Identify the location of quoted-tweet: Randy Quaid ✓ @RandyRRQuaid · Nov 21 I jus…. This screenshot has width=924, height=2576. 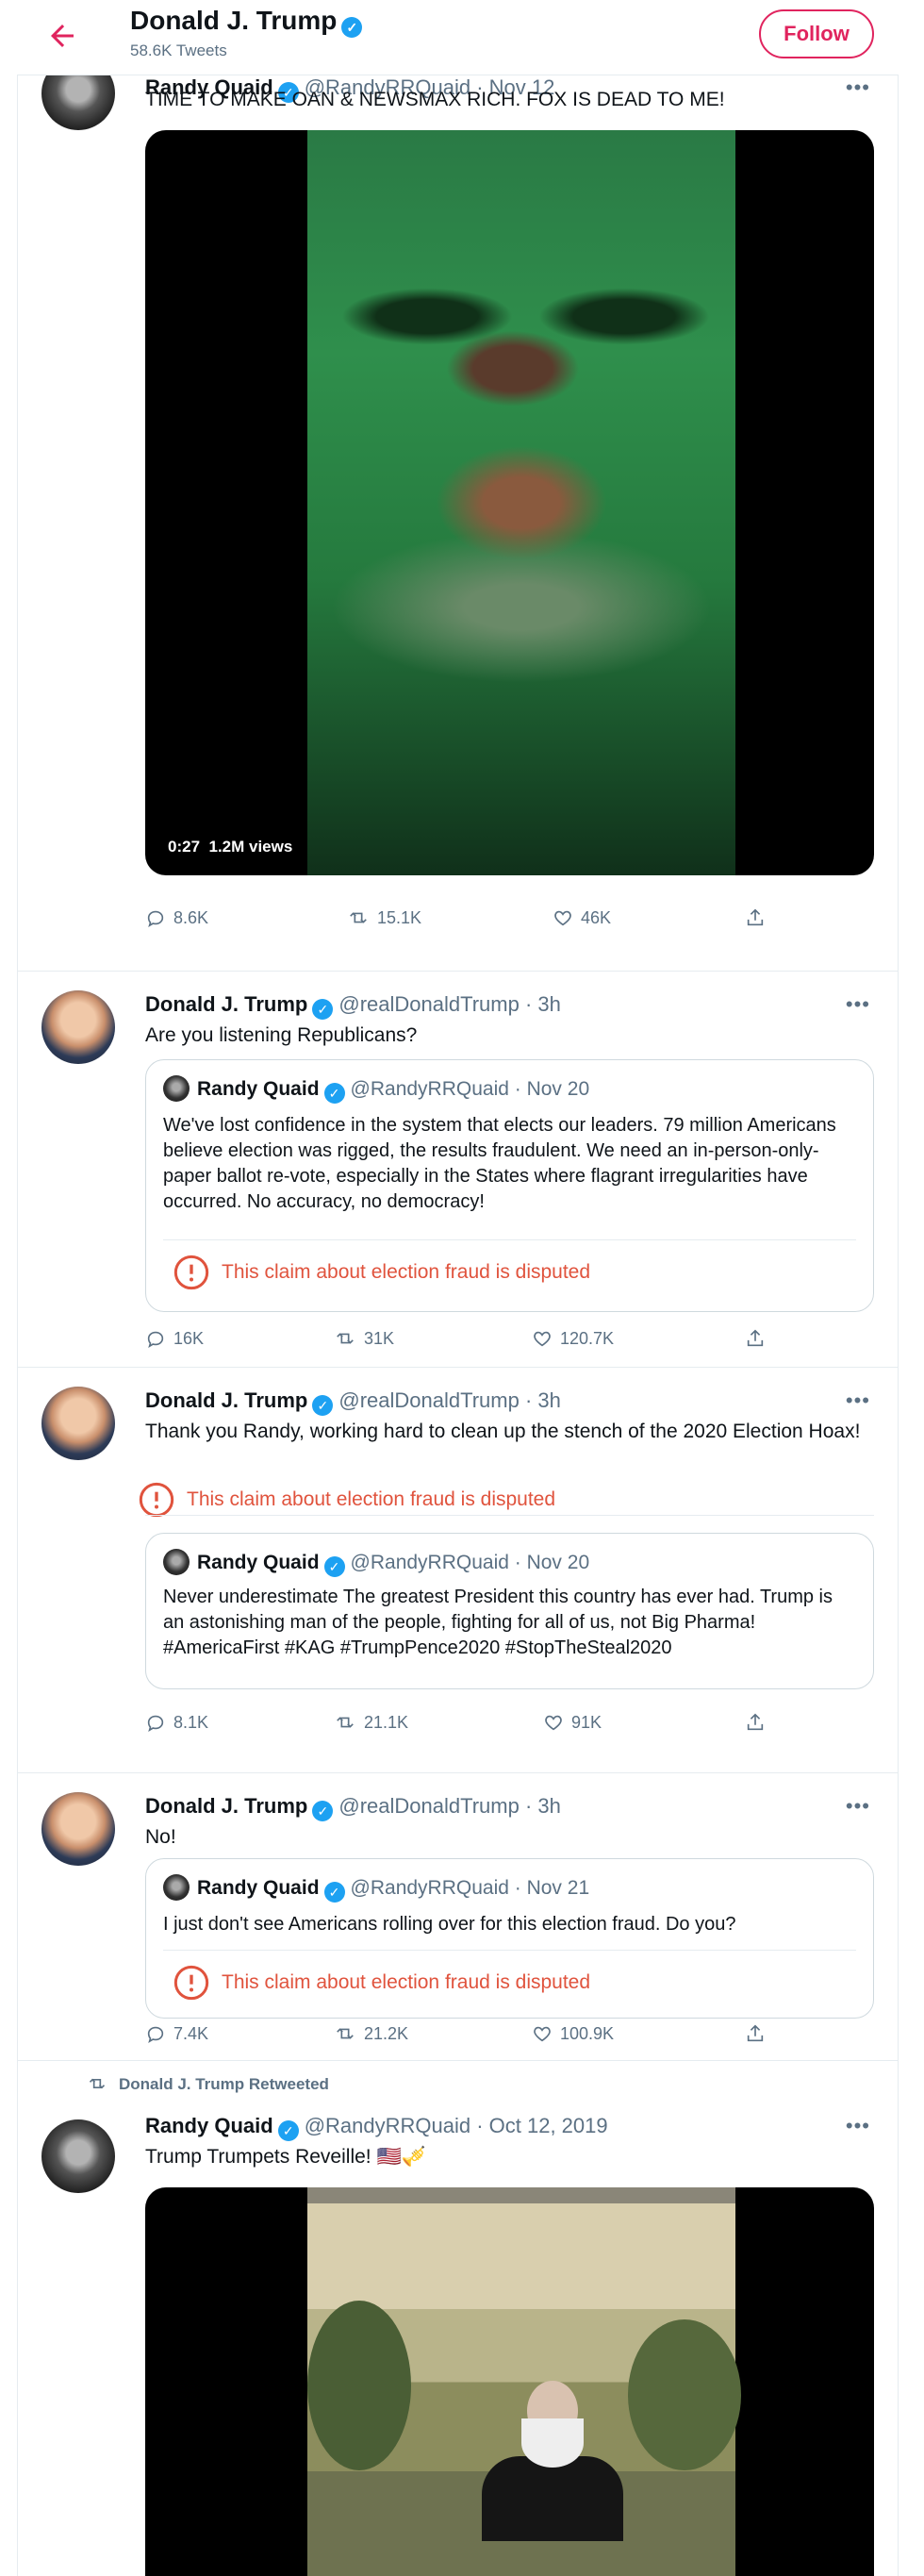
(509, 1938).